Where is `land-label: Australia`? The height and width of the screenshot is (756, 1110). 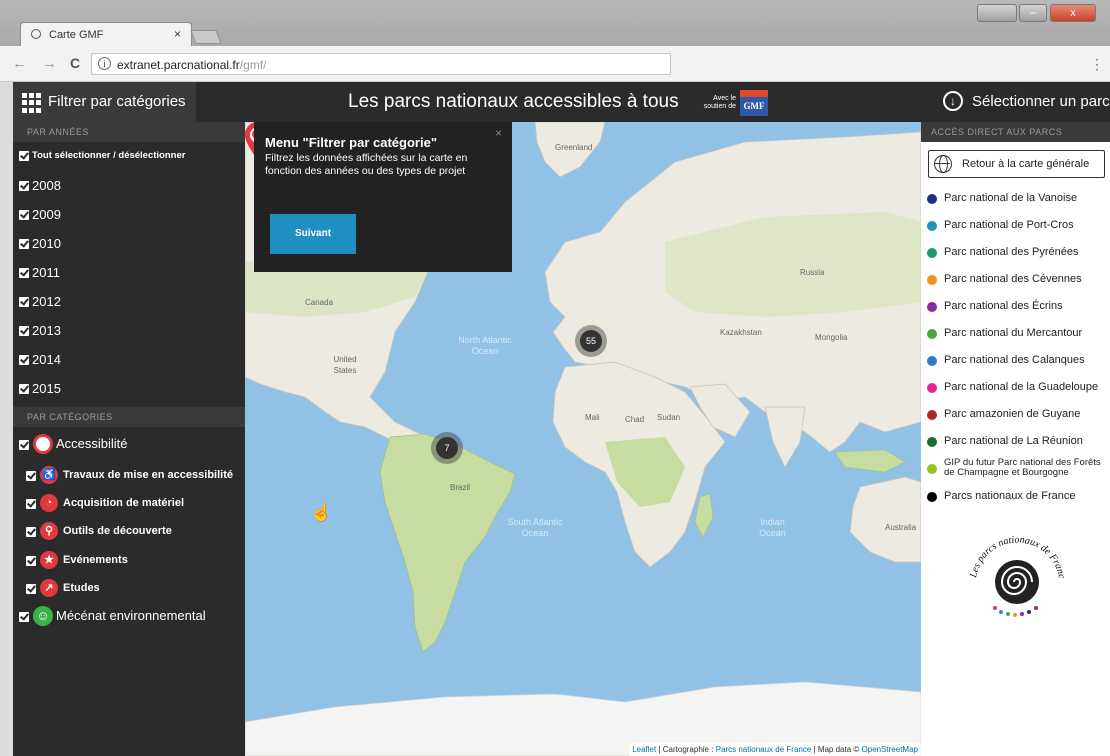 land-label: Australia is located at coordinates (901, 527).